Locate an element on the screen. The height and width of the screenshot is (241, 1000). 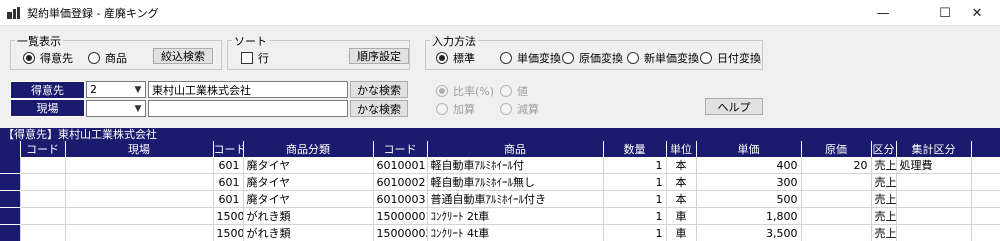
calc-subtract-radio: 減算 is located at coordinates (519, 109).